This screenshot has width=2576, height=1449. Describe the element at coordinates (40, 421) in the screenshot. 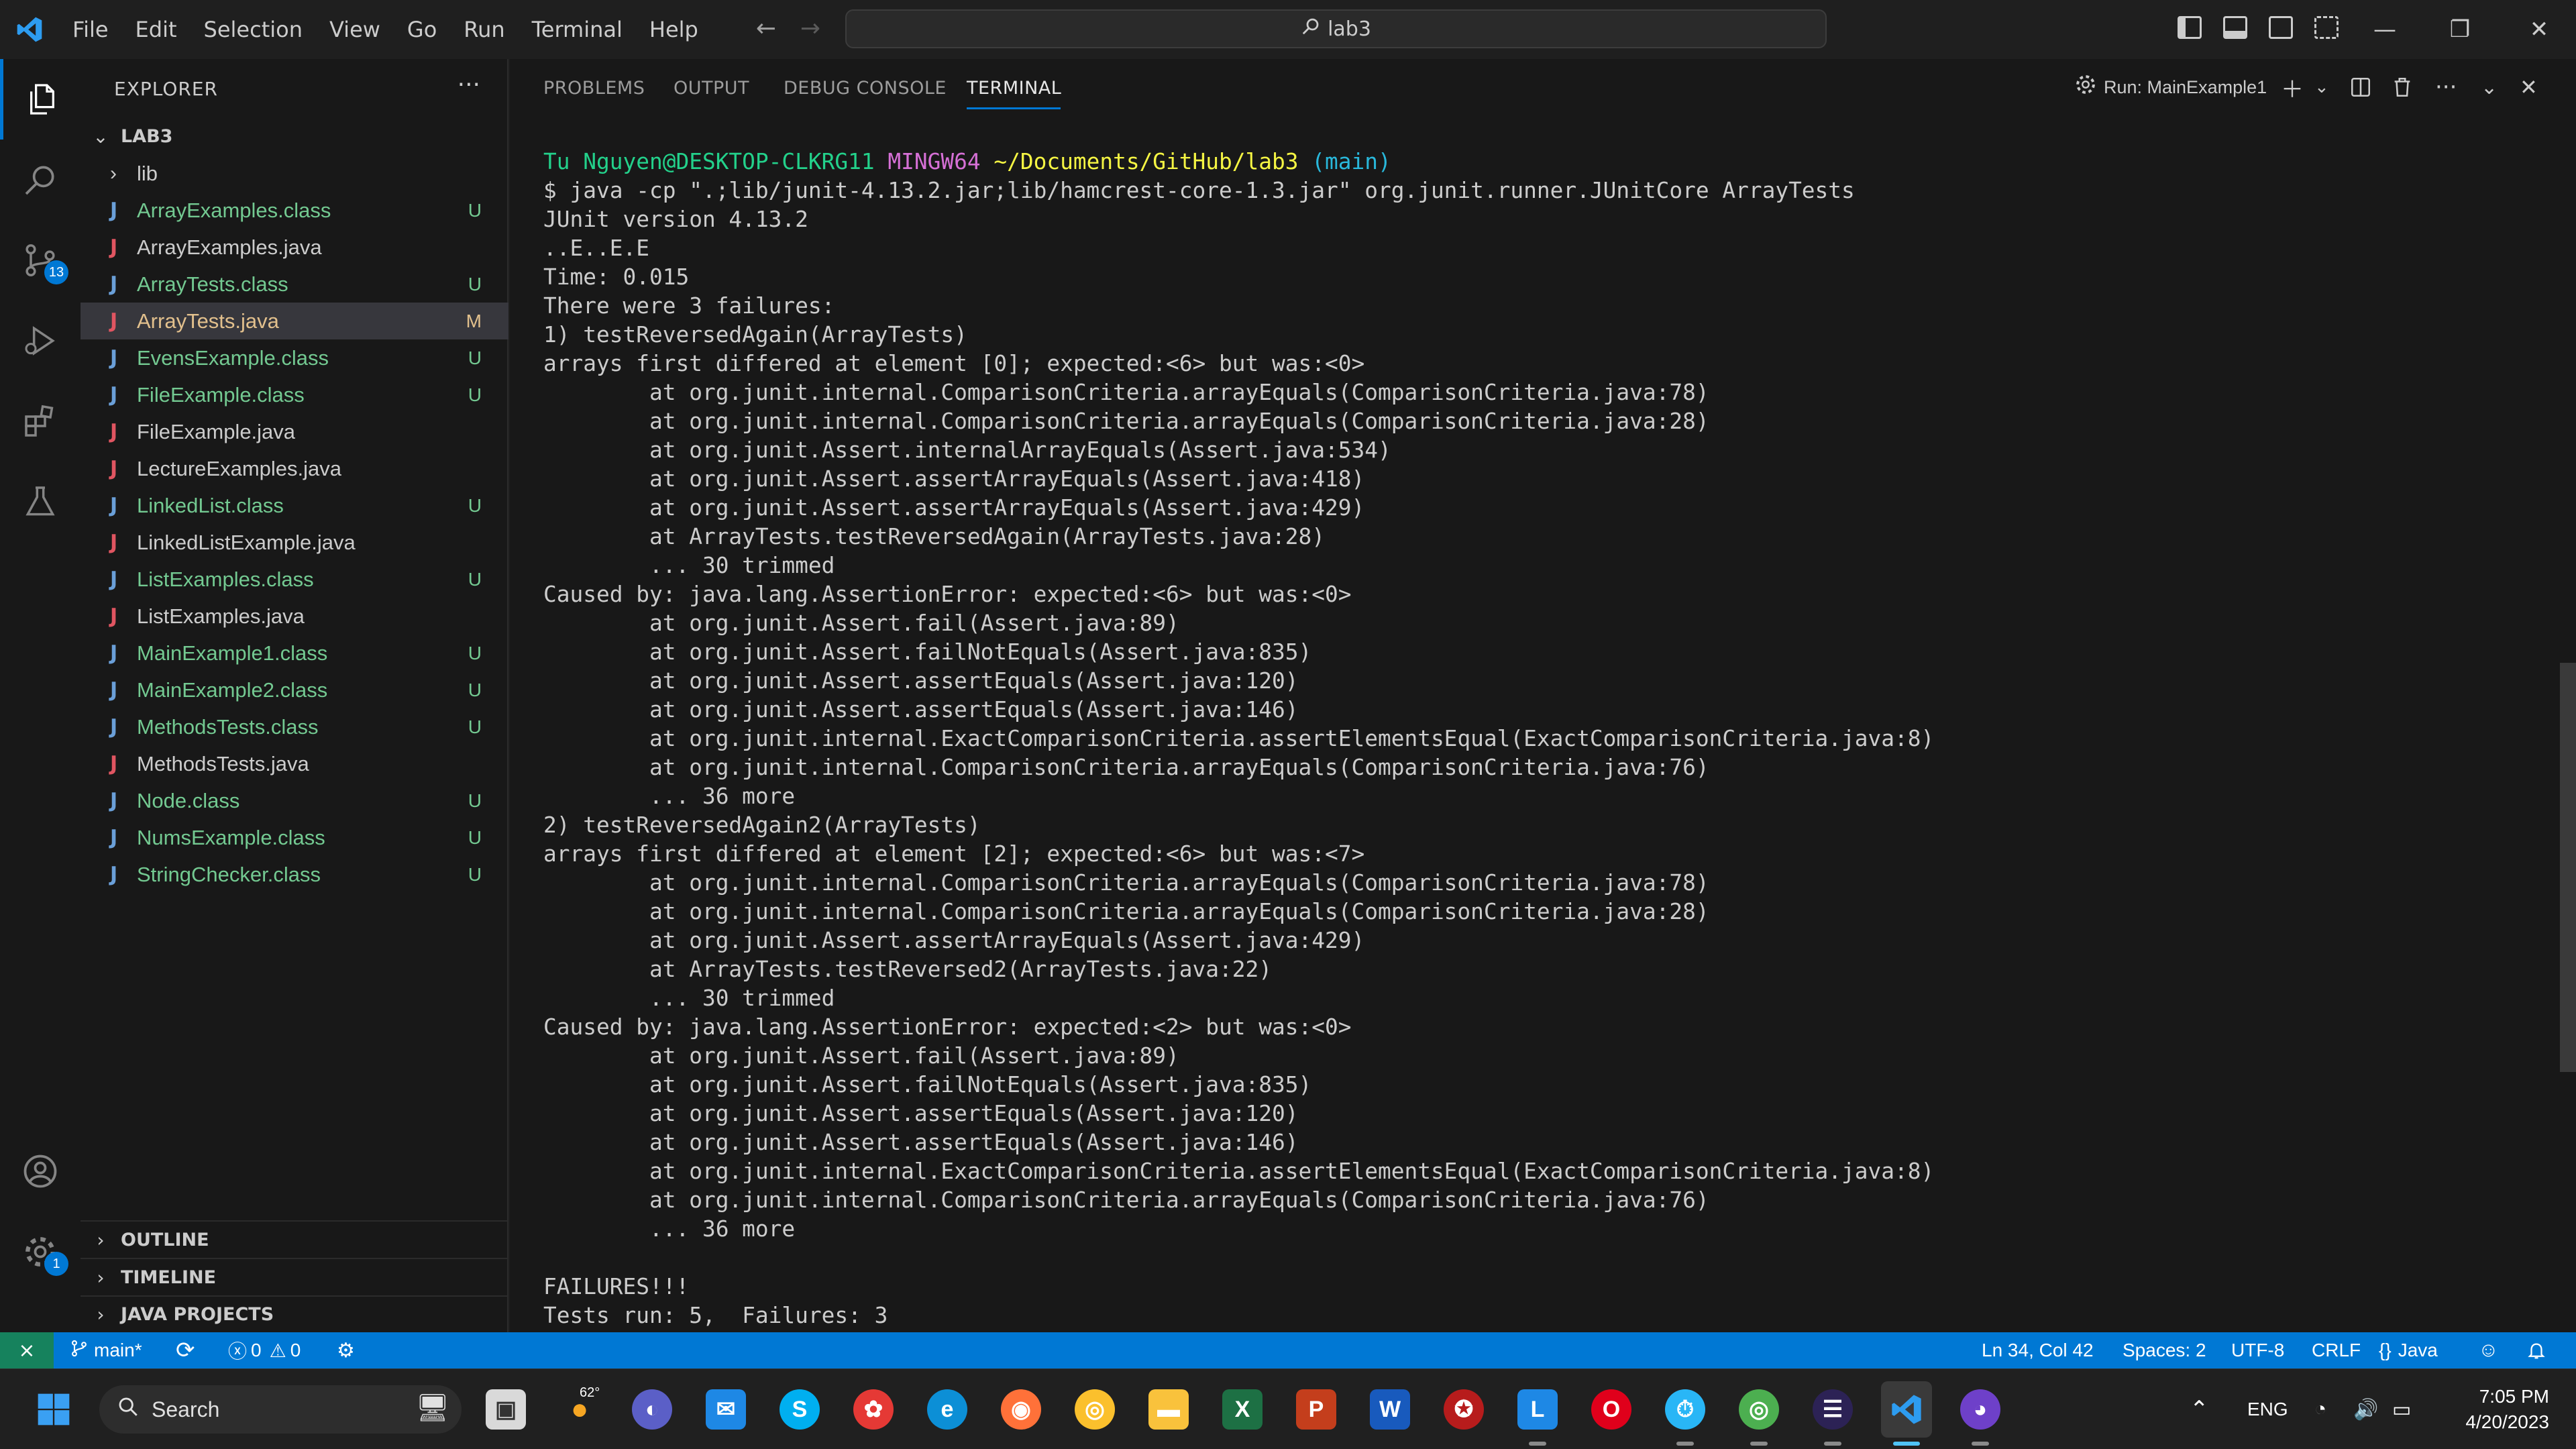

I see `extensions-icon` at that location.